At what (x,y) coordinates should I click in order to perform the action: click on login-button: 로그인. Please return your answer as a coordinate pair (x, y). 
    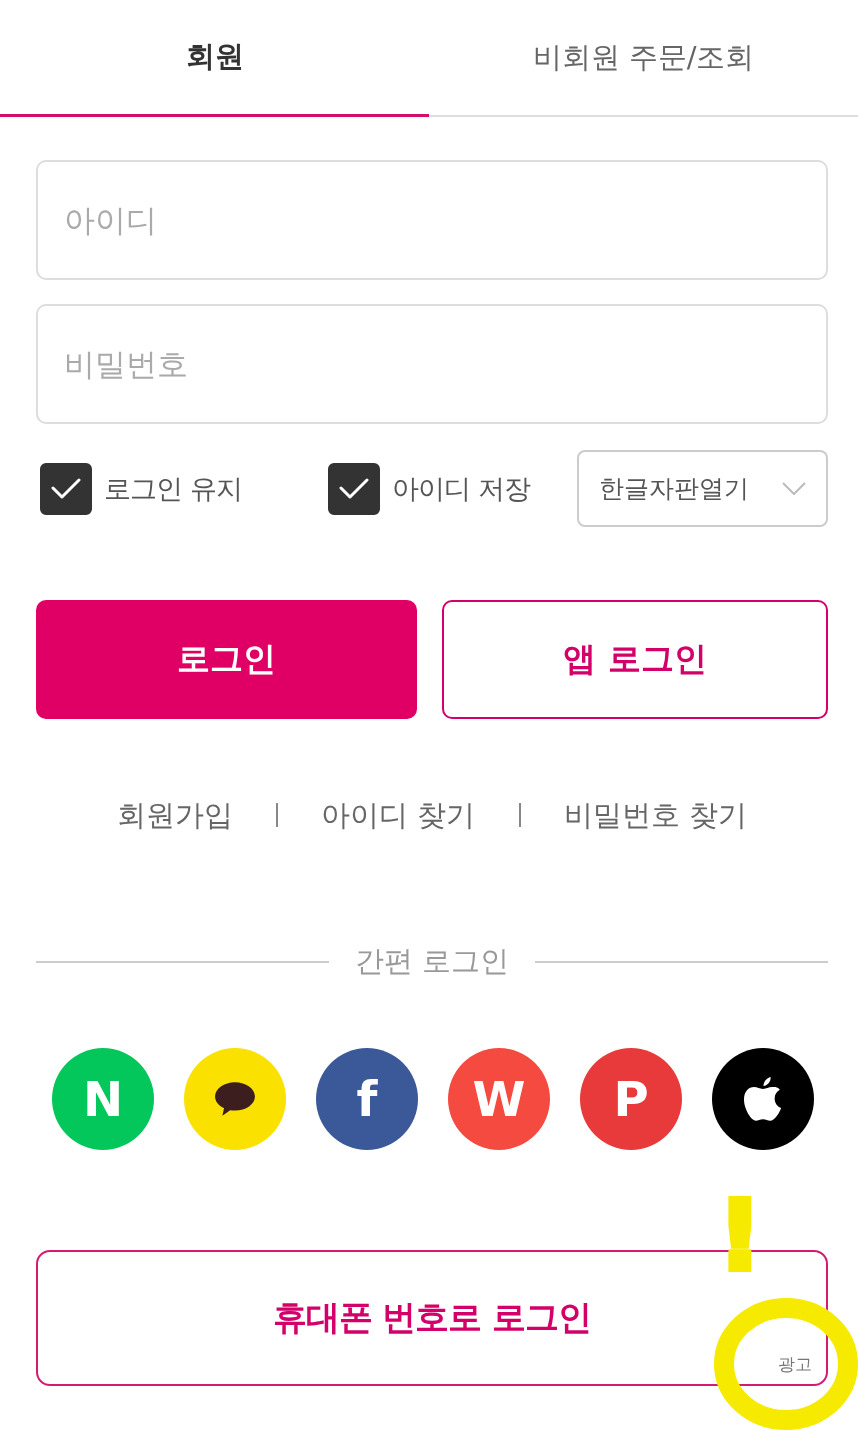
    Looking at the image, I should click on (226, 659).